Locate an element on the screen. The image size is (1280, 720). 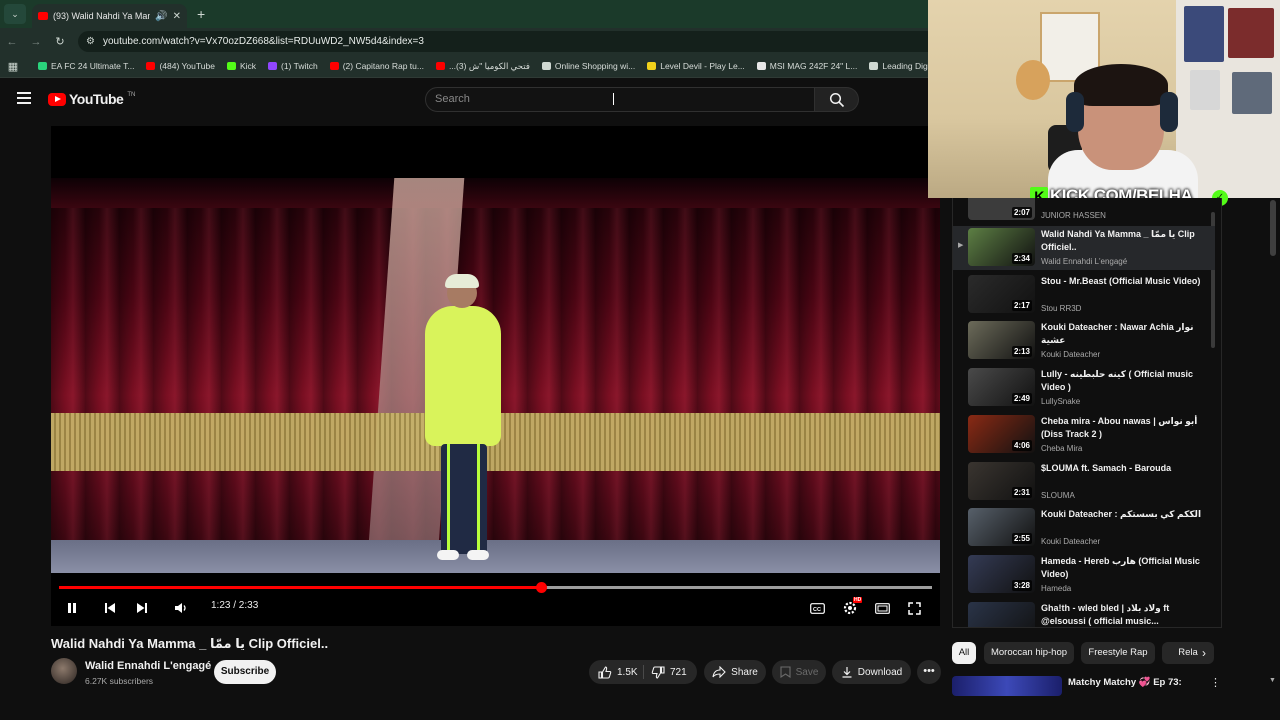
next-button is located at coordinates (142, 608).